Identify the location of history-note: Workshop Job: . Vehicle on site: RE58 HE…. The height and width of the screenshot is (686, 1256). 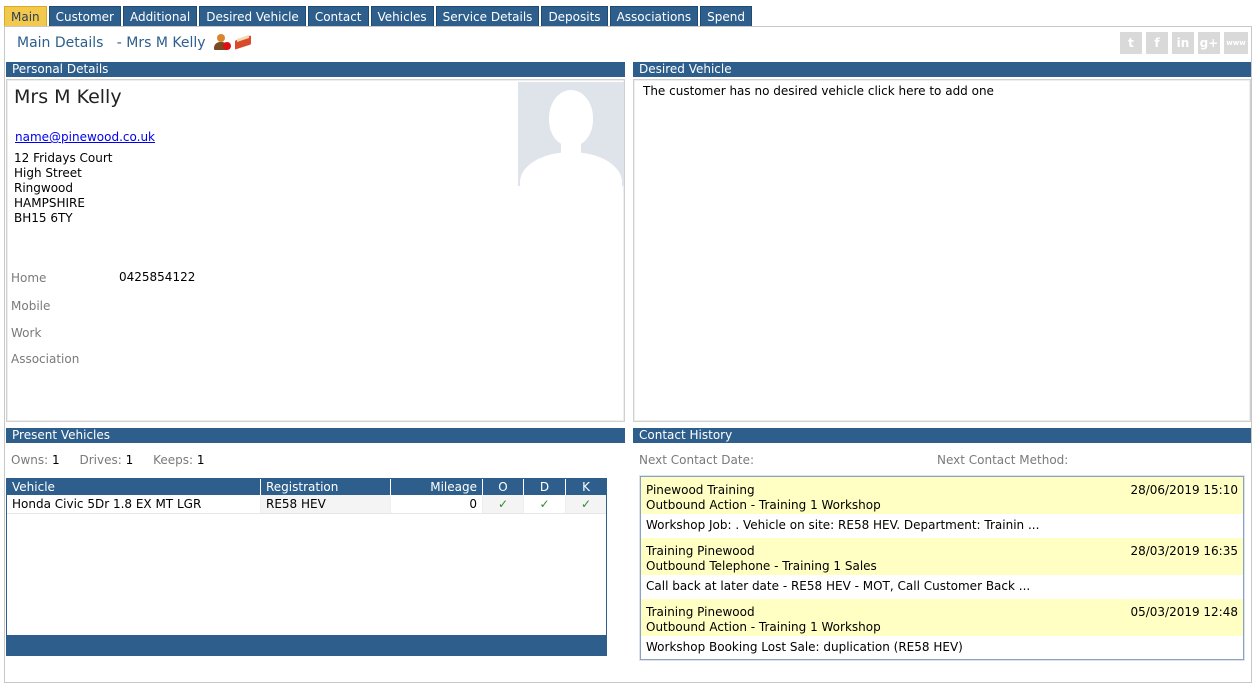
(942, 526).